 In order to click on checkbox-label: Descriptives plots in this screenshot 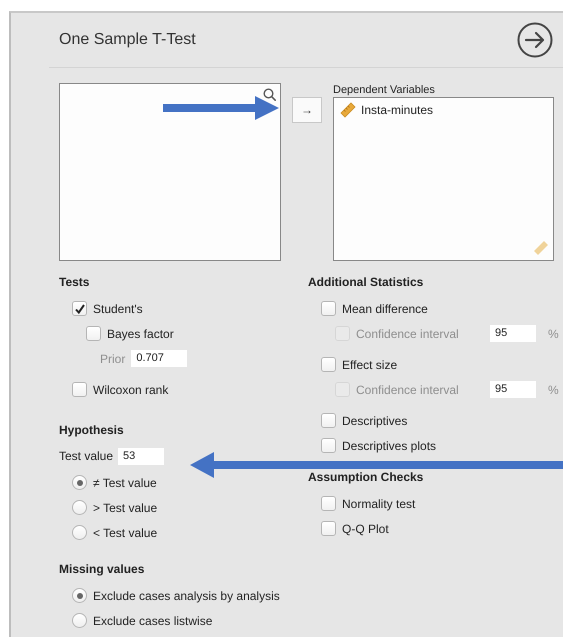, I will do `click(389, 445)`.